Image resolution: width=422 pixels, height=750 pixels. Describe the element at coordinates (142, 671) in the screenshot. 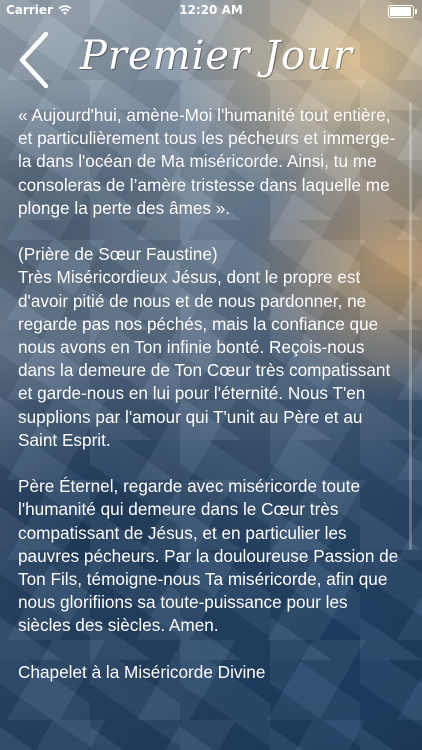

I see `closing-line: Chapelet à la Miséricorde Divine` at that location.